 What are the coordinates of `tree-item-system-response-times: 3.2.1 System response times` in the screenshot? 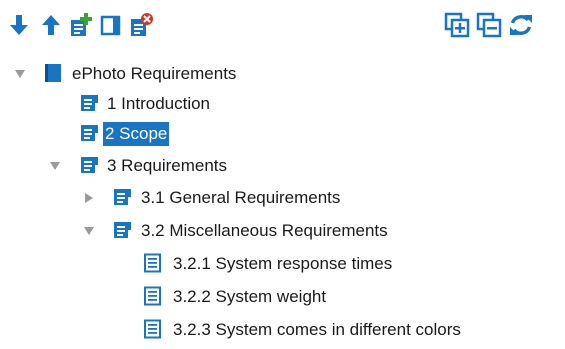 It's located at (282, 264).